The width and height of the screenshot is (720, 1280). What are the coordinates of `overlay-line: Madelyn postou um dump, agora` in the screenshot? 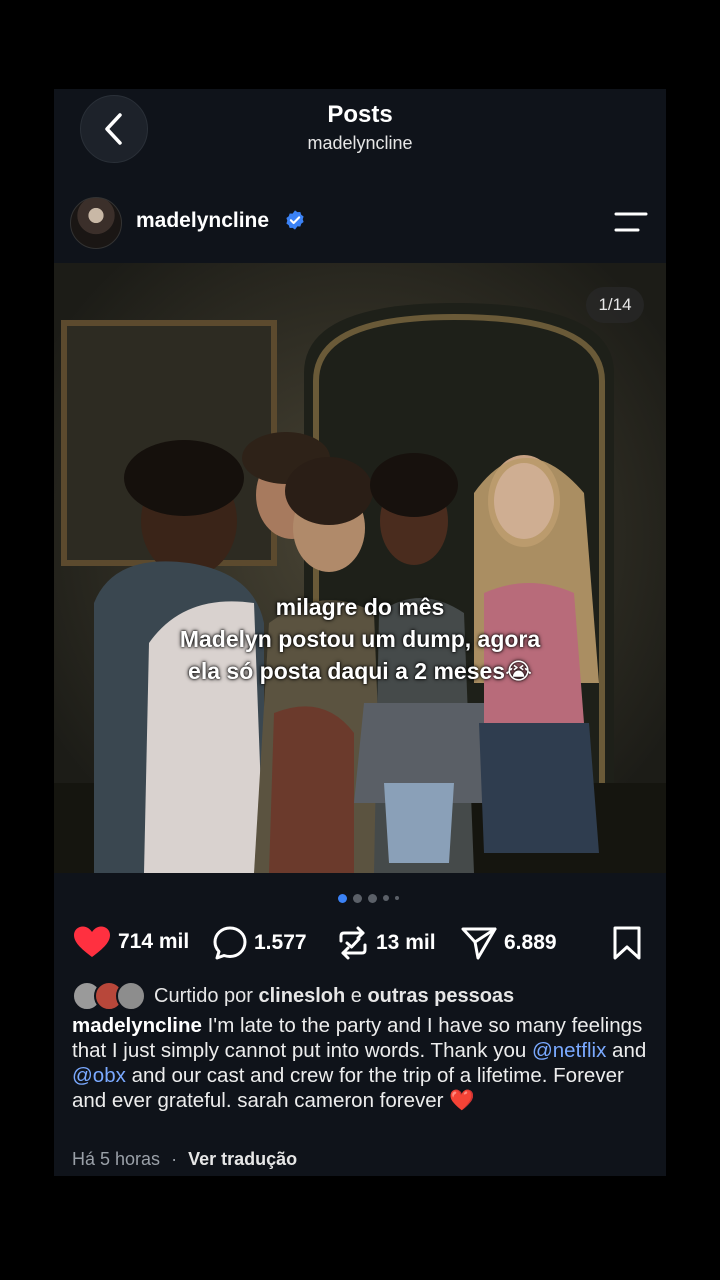 It's located at (360, 639).